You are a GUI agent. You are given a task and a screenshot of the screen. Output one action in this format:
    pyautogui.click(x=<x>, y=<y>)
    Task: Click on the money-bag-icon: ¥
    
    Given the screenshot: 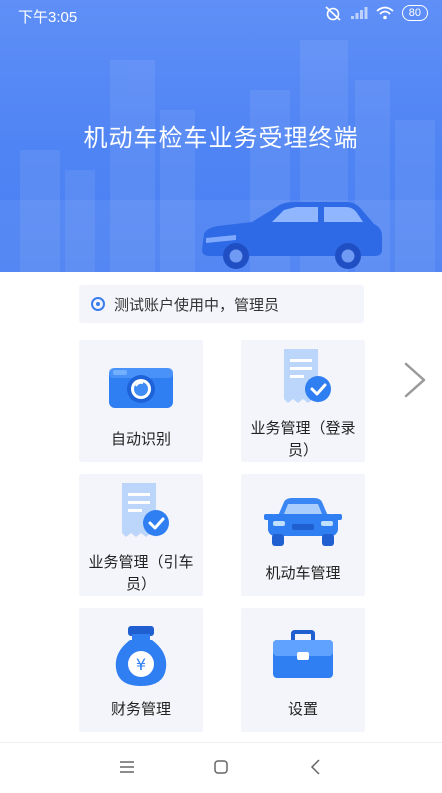 What is the action you would take?
    pyautogui.click(x=141, y=656)
    